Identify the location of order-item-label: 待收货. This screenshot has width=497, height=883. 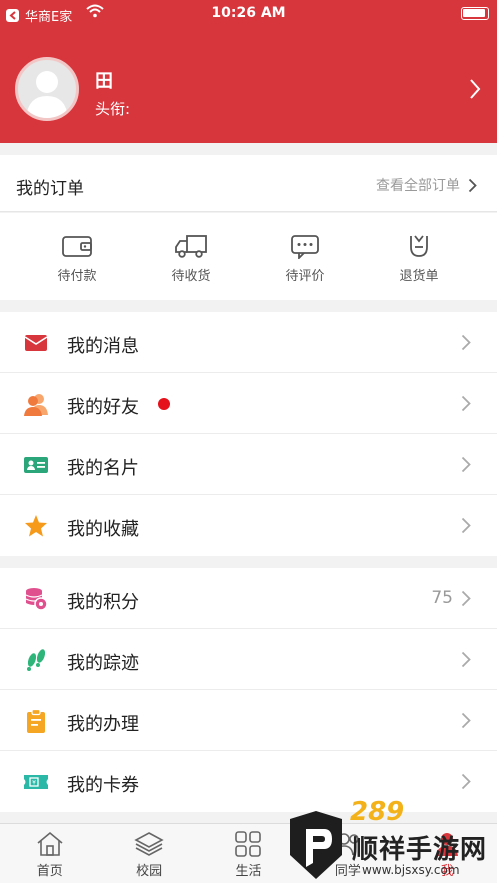
(191, 276).